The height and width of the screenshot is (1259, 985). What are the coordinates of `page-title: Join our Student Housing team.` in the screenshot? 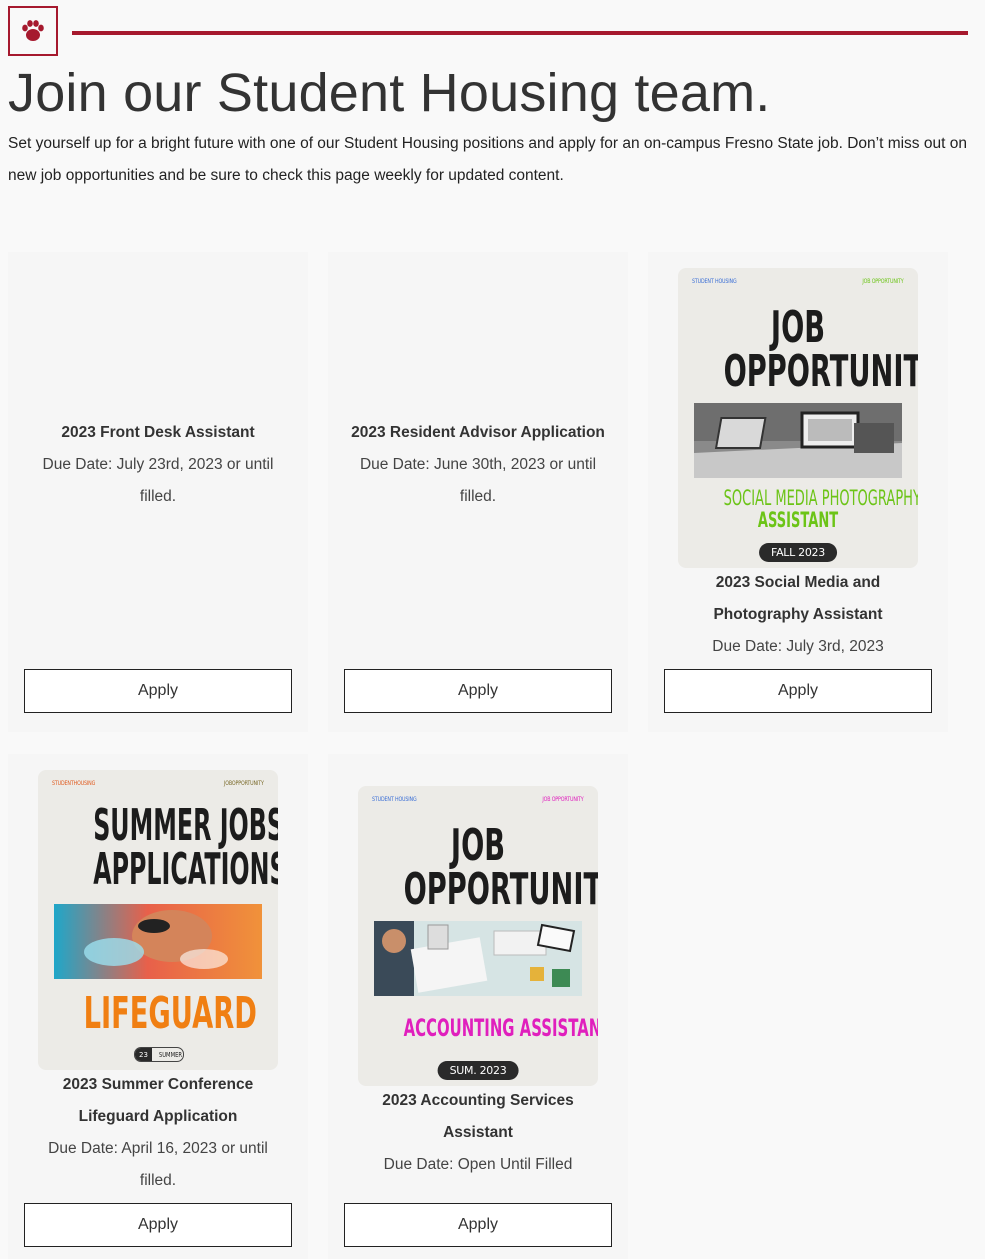 It's located at (389, 93).